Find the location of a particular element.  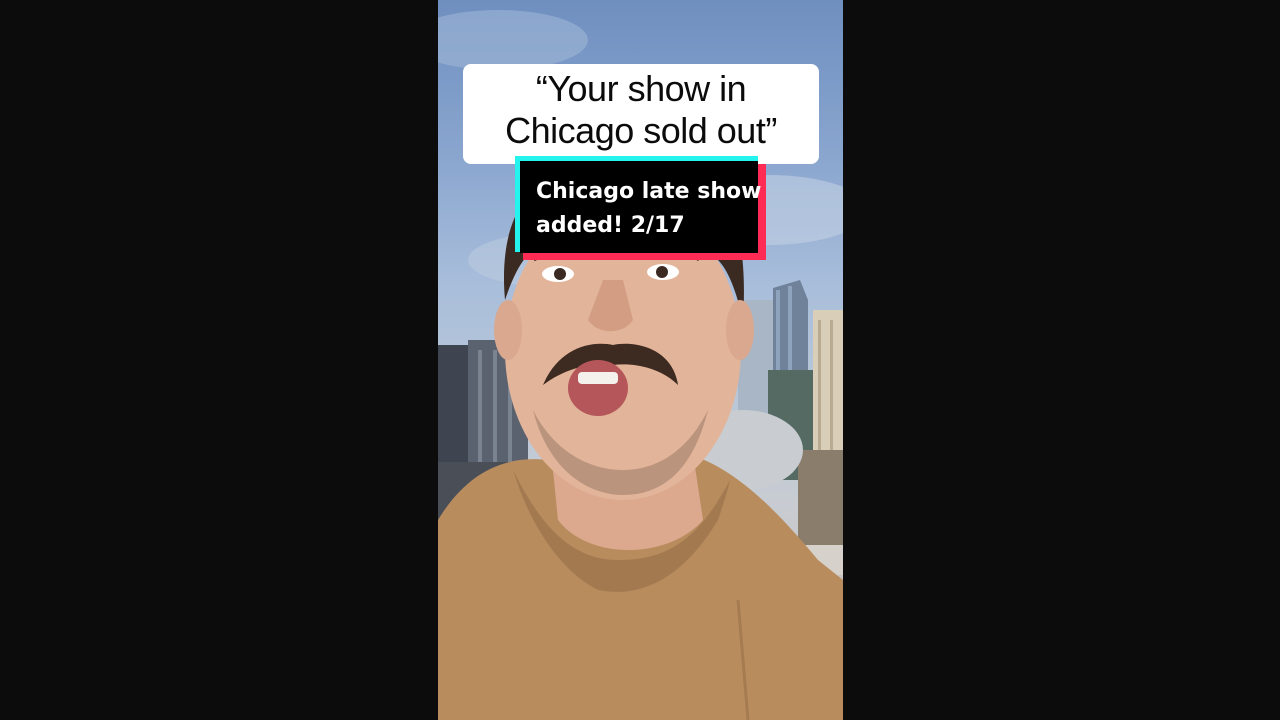

quote-caption-line: Chicago sold out” is located at coordinates (641, 130).